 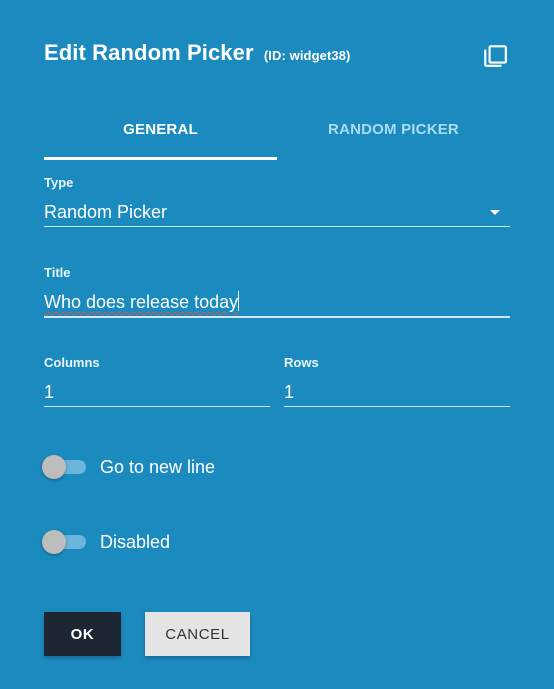 I want to click on type-select: Type Random Picker, so click(x=277, y=200).